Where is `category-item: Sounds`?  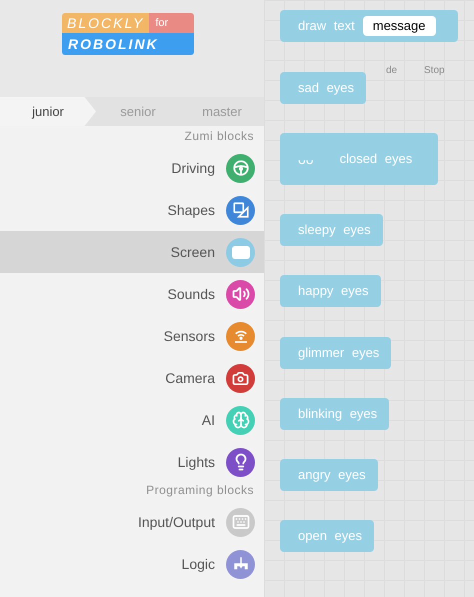 category-item: Sounds is located at coordinates (132, 294).